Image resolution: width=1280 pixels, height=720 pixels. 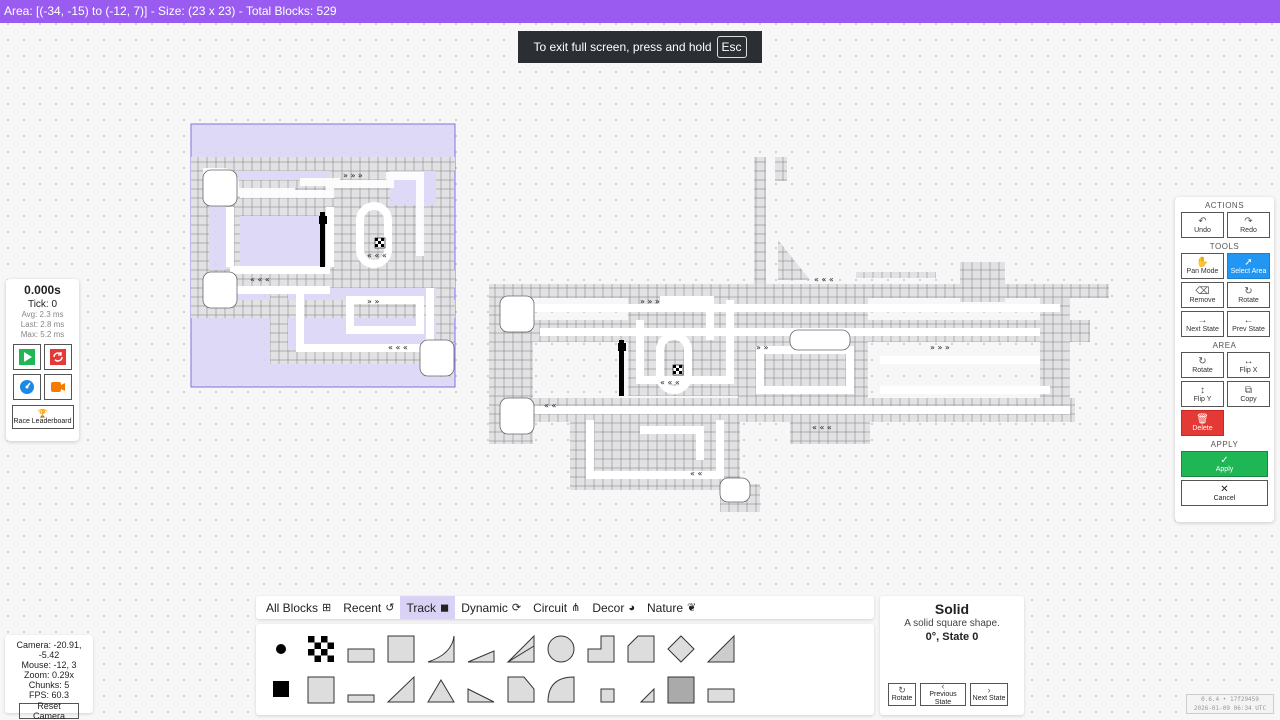 I want to click on fullscreen-message: To exit full screen, press and hold, so click(x=622, y=47).